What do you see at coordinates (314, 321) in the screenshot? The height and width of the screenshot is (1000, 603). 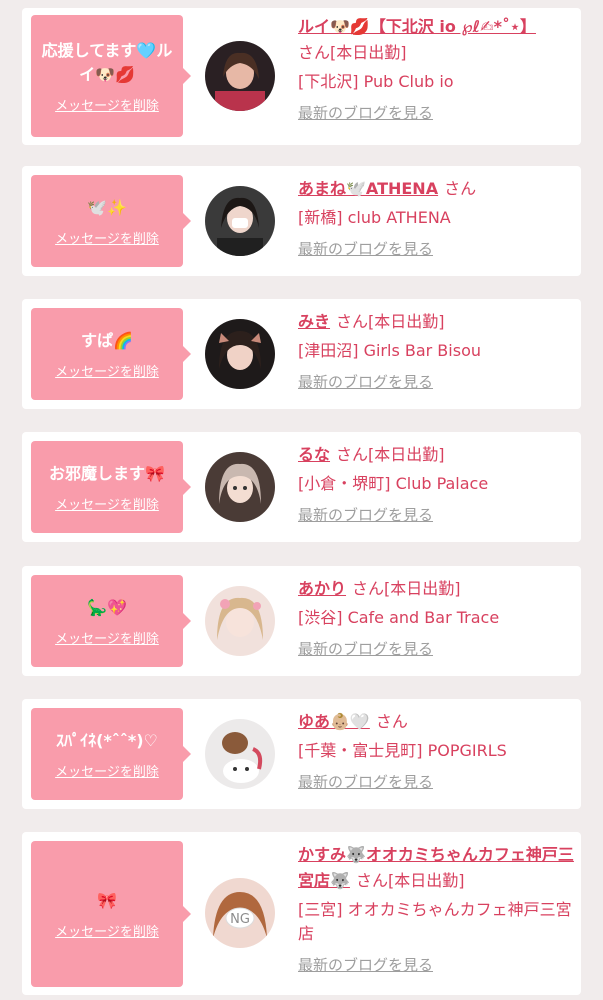 I see `cast-name-link: みき` at bounding box center [314, 321].